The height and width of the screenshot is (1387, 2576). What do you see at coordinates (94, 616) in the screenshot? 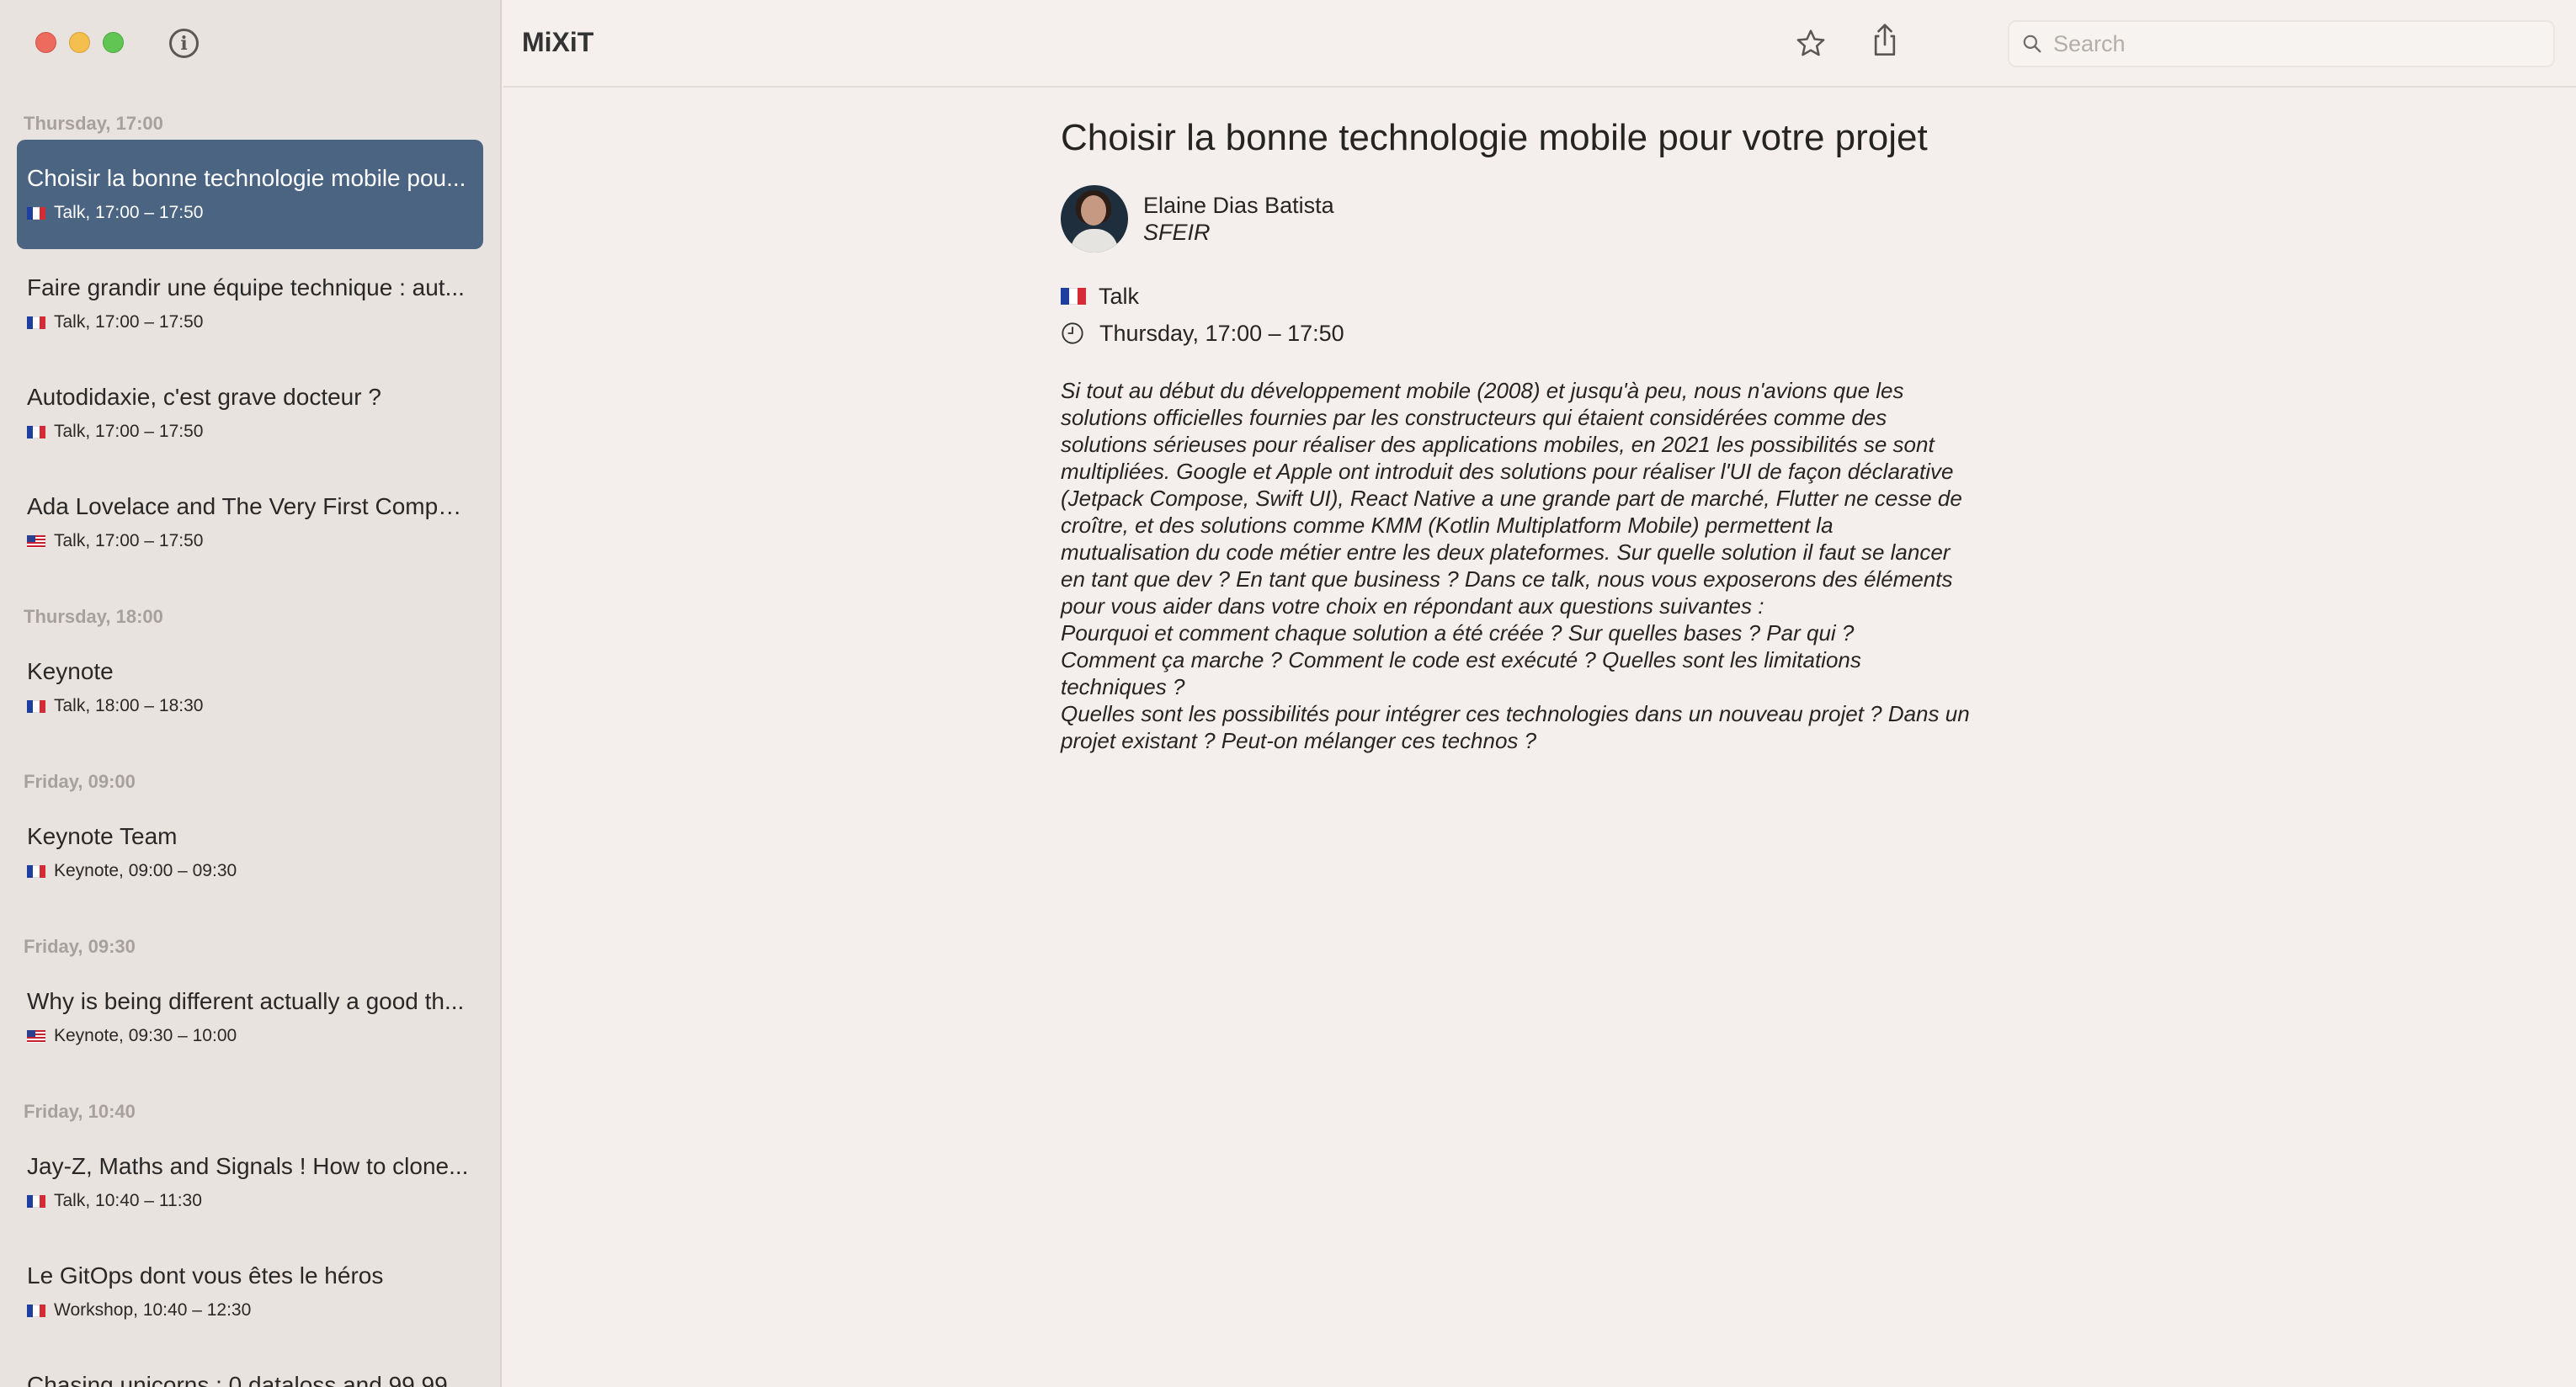
I see `group-header: Thursday, 18:00` at bounding box center [94, 616].